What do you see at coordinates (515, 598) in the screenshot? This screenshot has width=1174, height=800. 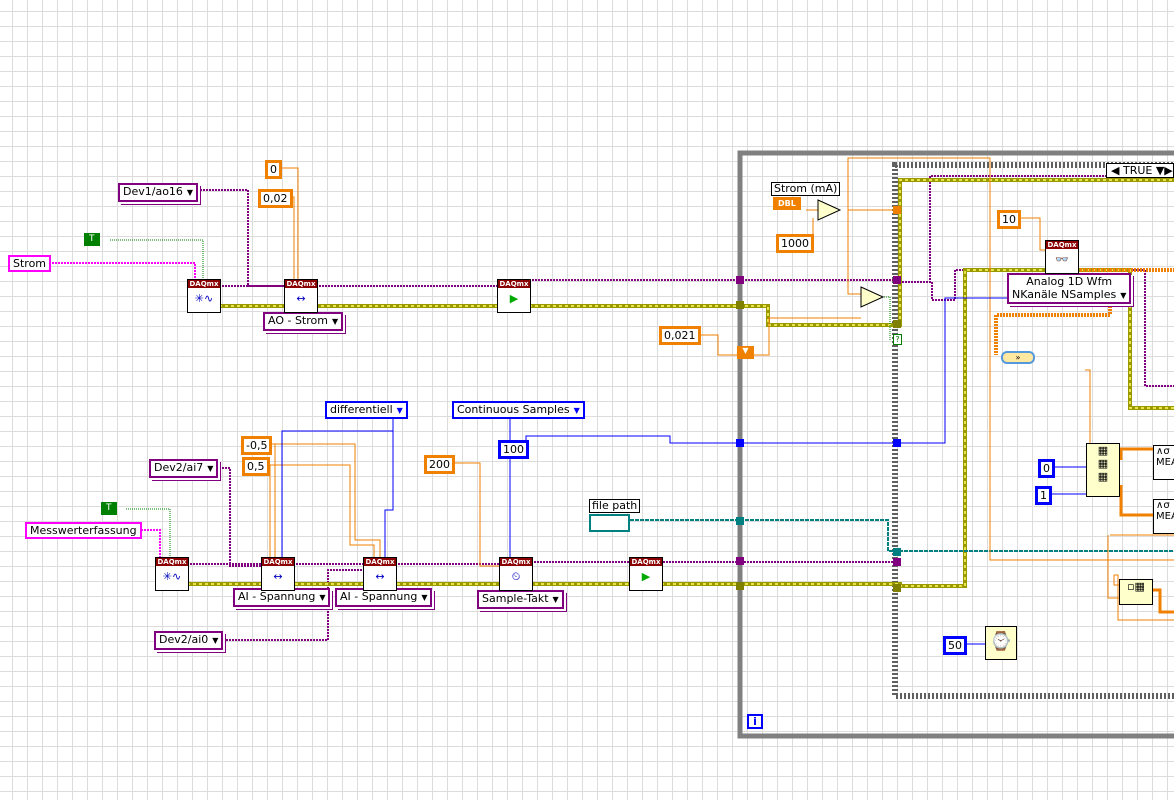 I see `ring-label: Sample-Takt` at bounding box center [515, 598].